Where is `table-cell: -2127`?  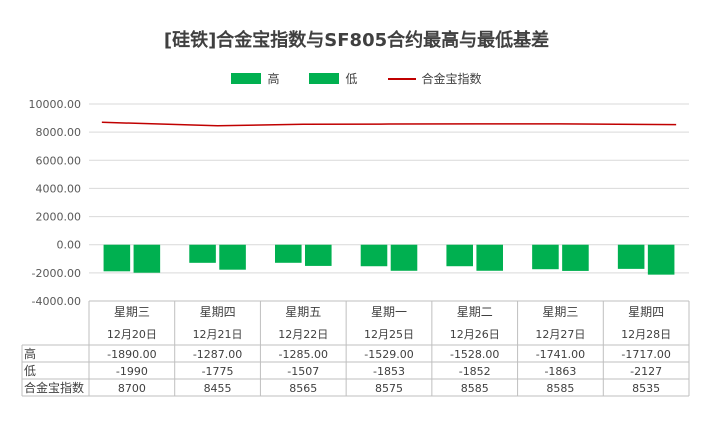 table-cell: -2127 is located at coordinates (646, 371).